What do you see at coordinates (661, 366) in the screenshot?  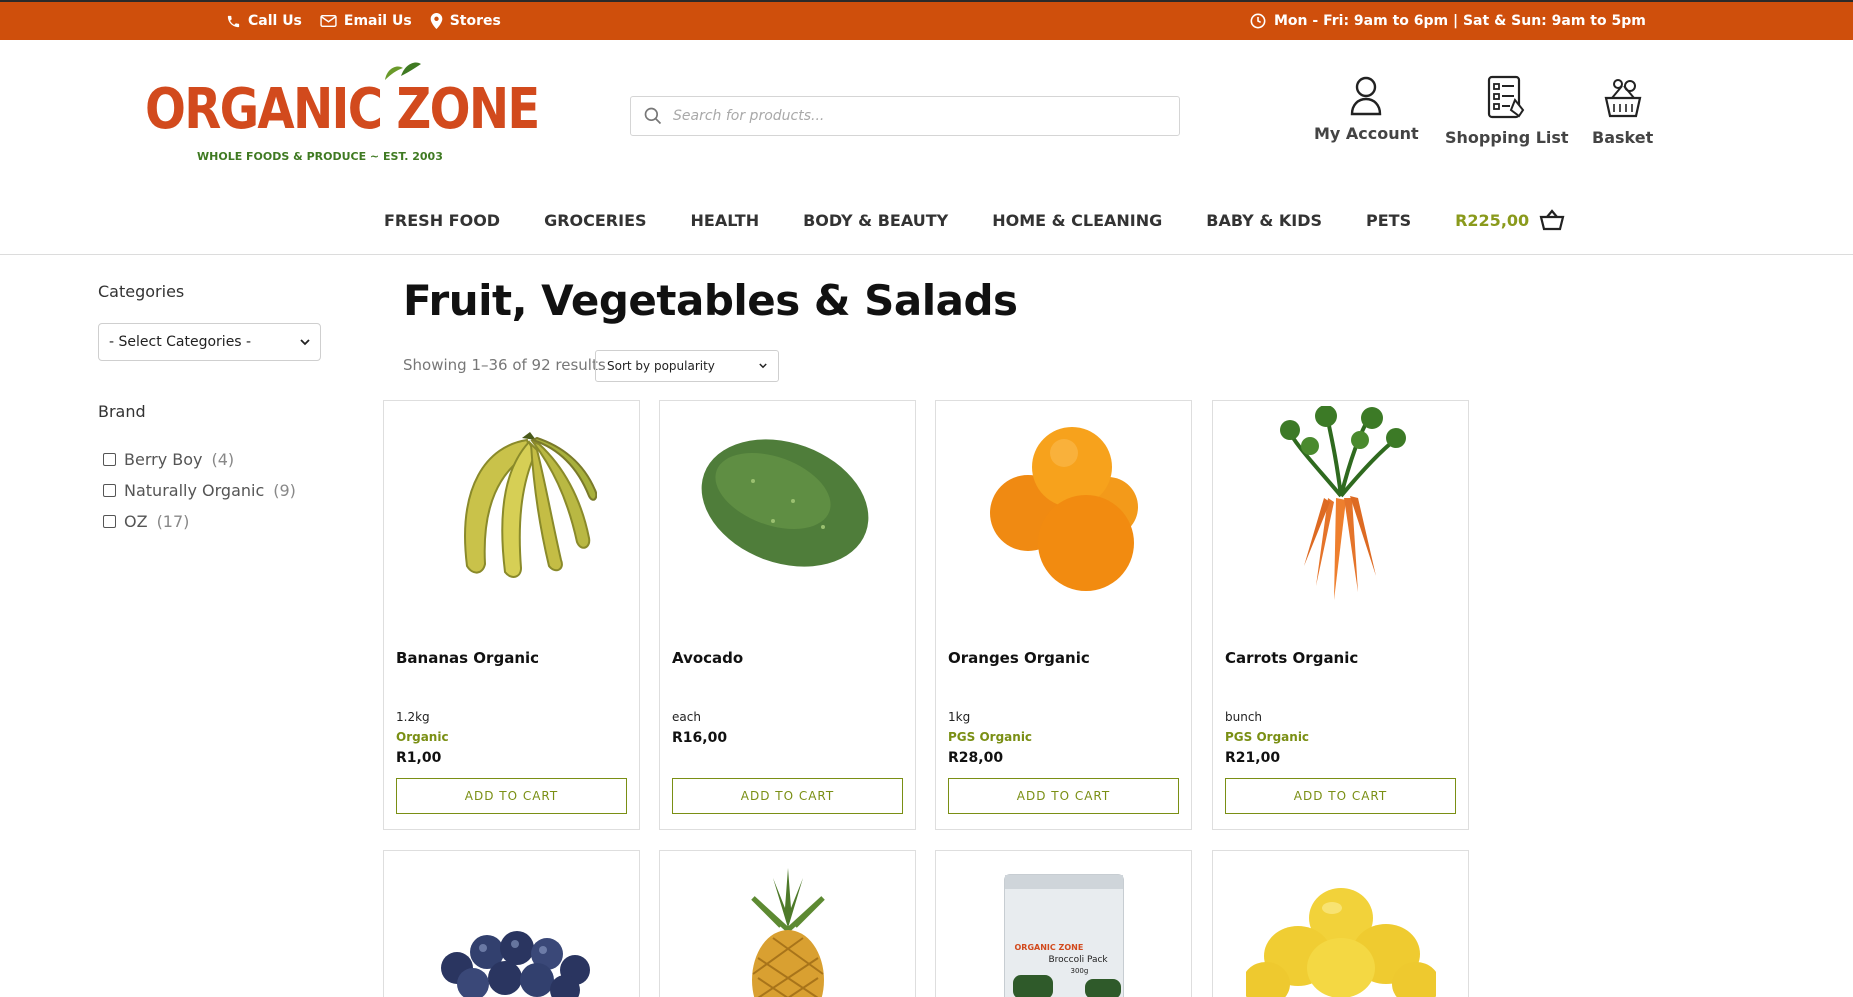 I see `sort-select-value: Sort by popularity` at bounding box center [661, 366].